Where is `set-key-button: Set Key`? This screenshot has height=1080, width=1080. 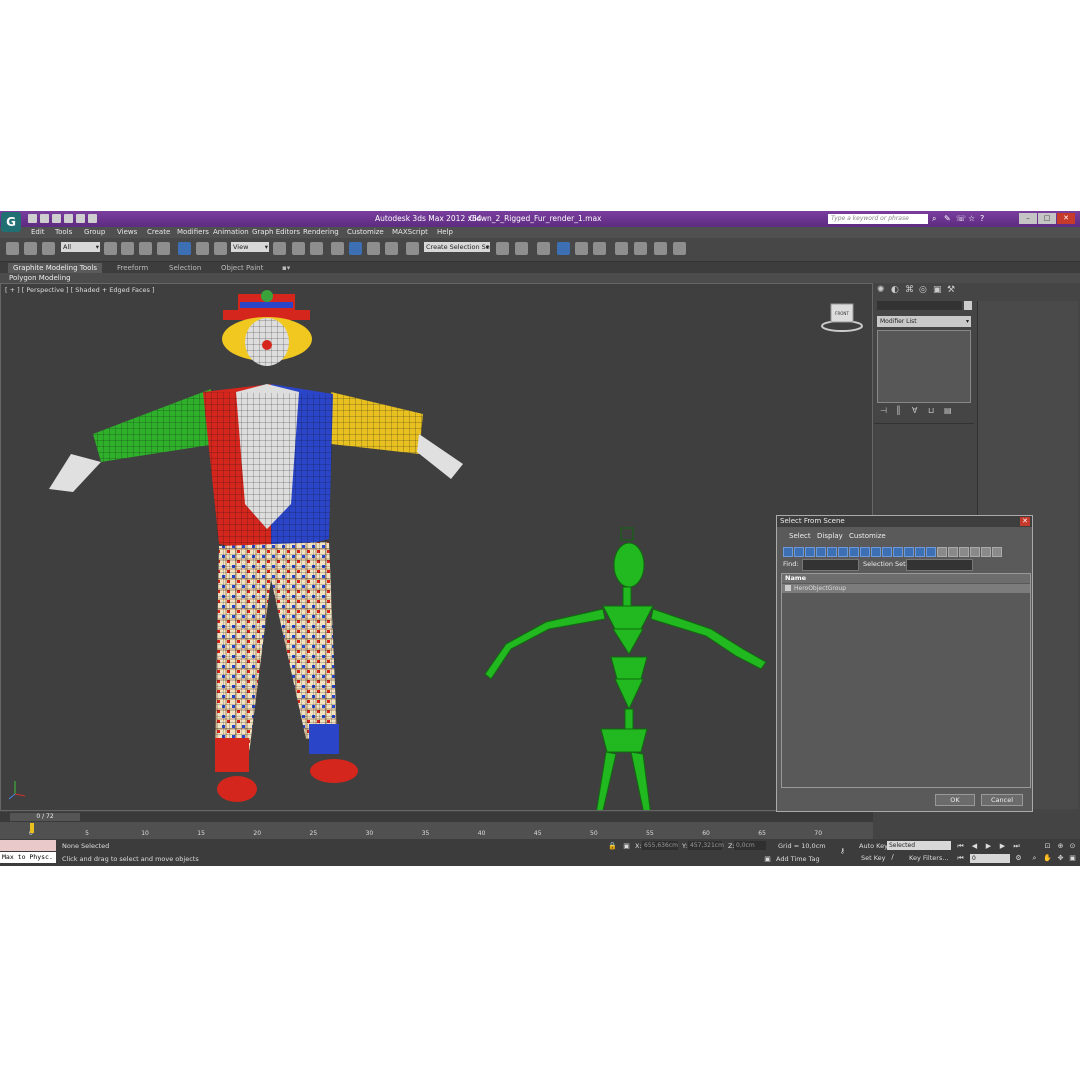 set-key-button: Set Key is located at coordinates (873, 858).